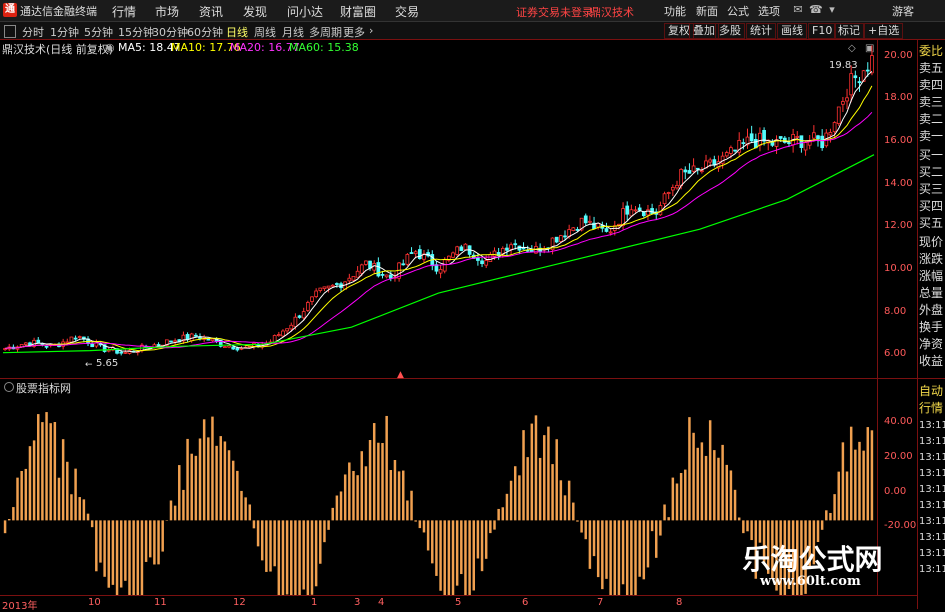 The height and width of the screenshot is (612, 945). What do you see at coordinates (314, 602) in the screenshot?
I see `x-tick-label: 1` at bounding box center [314, 602].